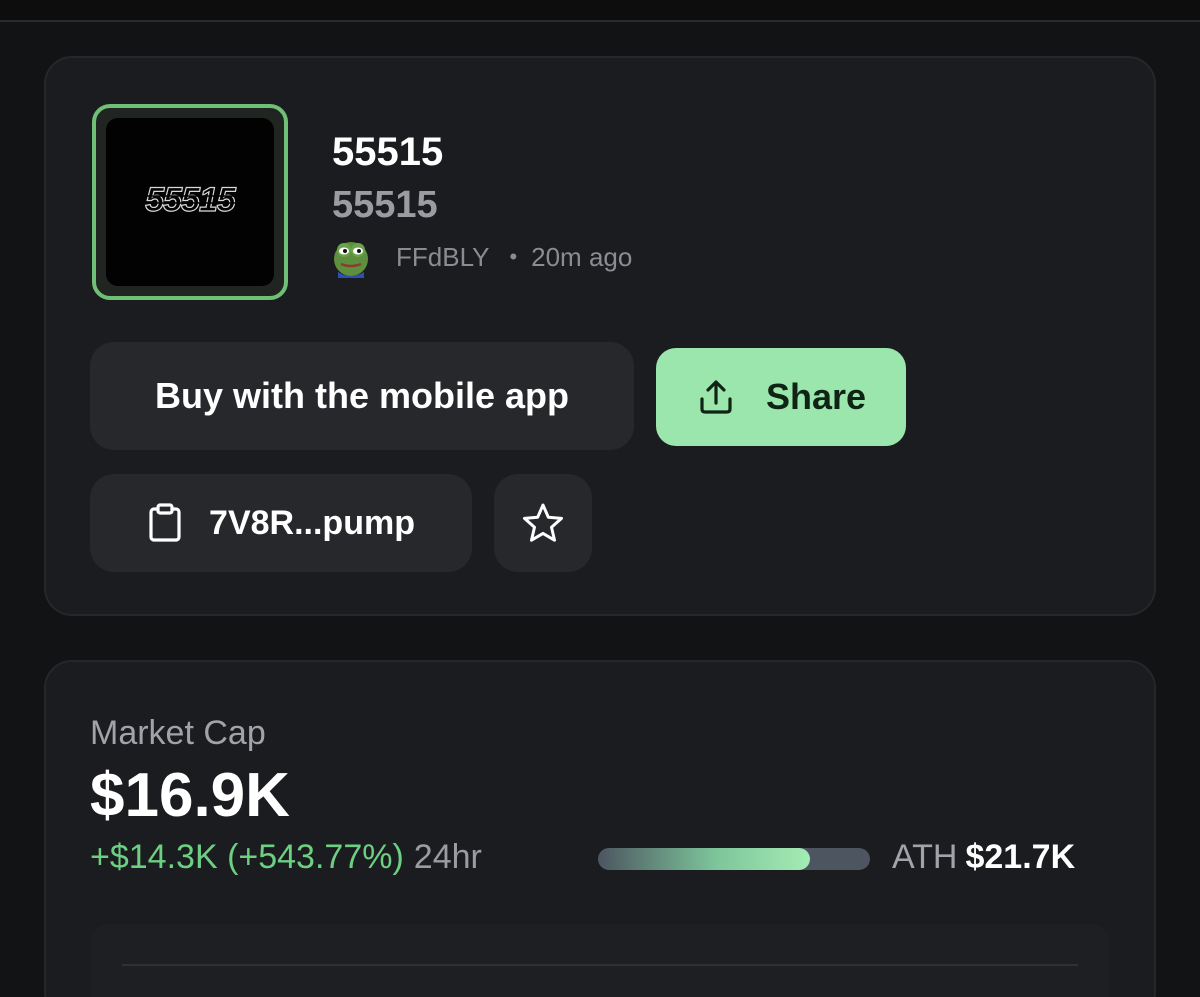  I want to click on market-cap-label: Market Cap, so click(178, 733).